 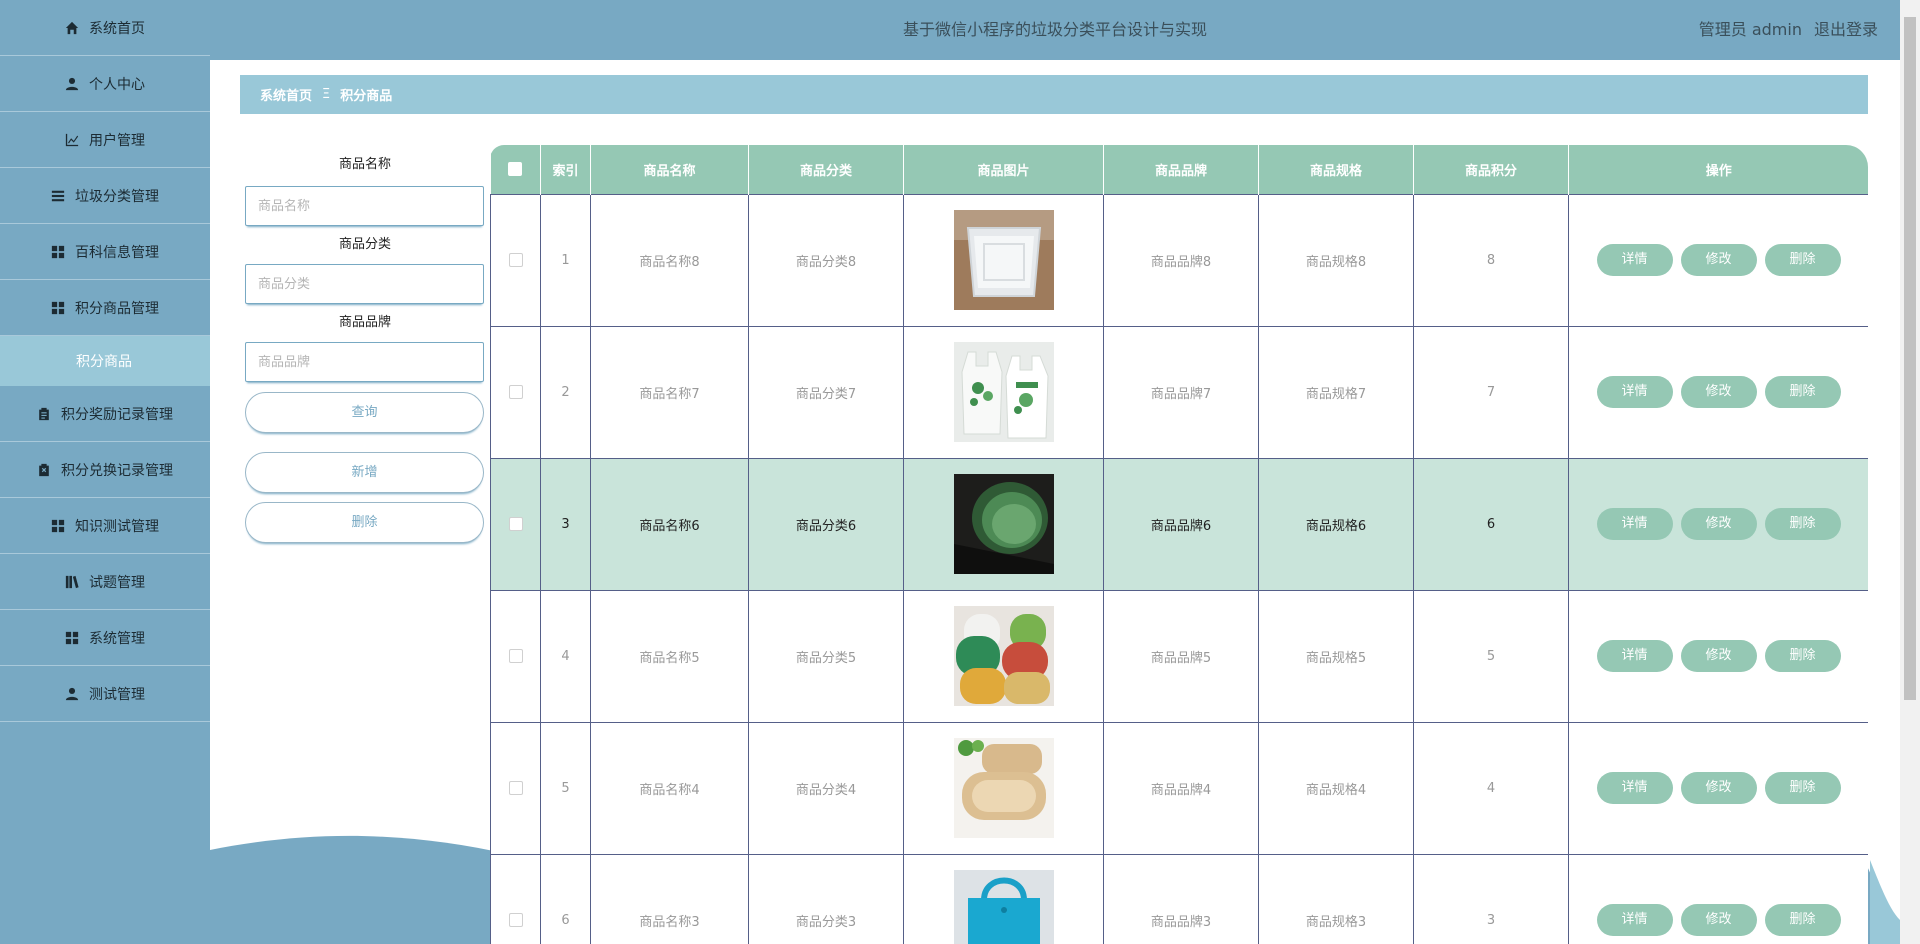 What do you see at coordinates (565, 169) in the screenshot?
I see `header-index: 索引` at bounding box center [565, 169].